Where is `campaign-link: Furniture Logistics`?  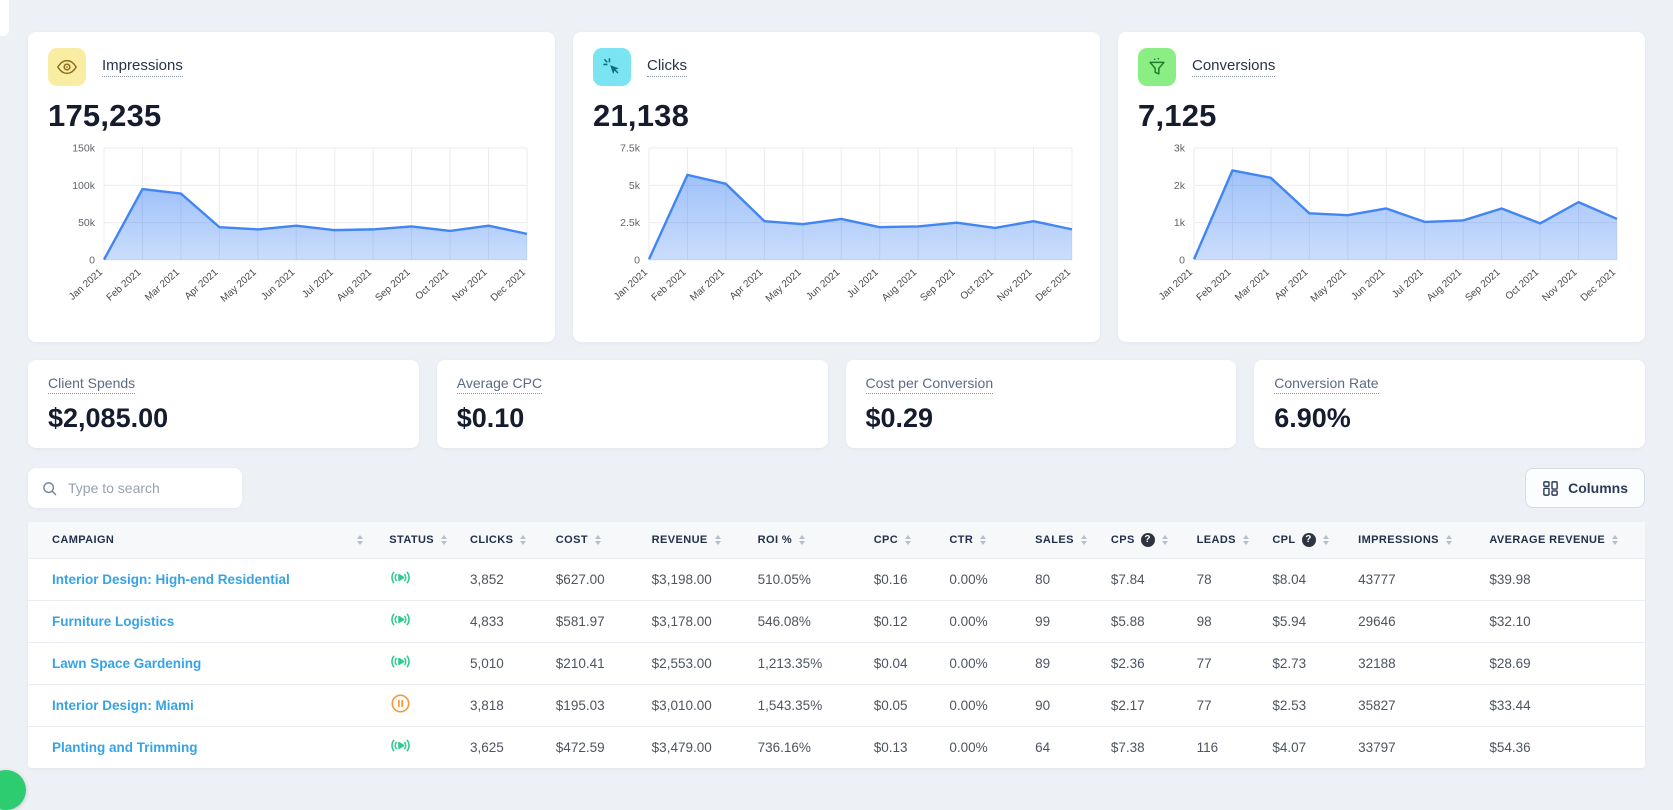 campaign-link: Furniture Logistics is located at coordinates (113, 621).